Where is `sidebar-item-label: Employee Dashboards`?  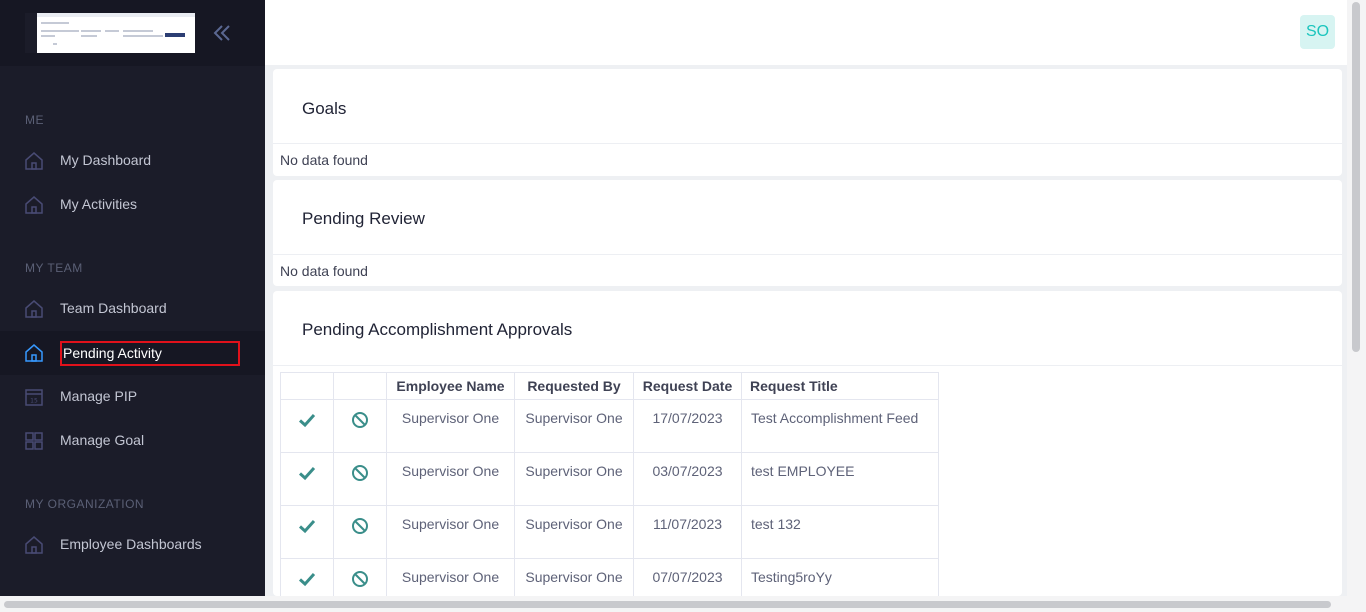 sidebar-item-label: Employee Dashboards is located at coordinates (131, 544).